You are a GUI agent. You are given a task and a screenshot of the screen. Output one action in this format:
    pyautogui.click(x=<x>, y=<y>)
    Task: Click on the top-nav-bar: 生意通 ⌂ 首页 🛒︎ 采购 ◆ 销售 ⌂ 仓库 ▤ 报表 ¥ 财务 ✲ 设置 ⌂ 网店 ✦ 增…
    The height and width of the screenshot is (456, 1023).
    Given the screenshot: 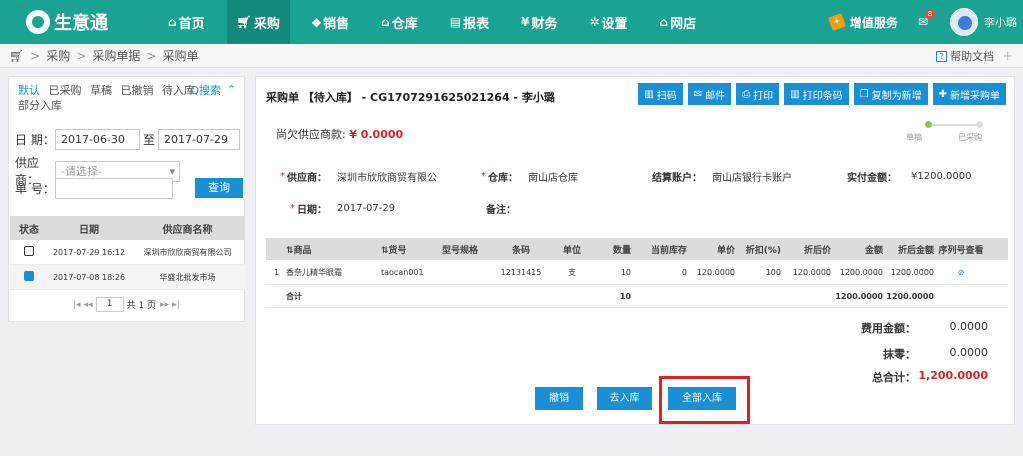 What is the action you would take?
    pyautogui.click(x=511, y=22)
    